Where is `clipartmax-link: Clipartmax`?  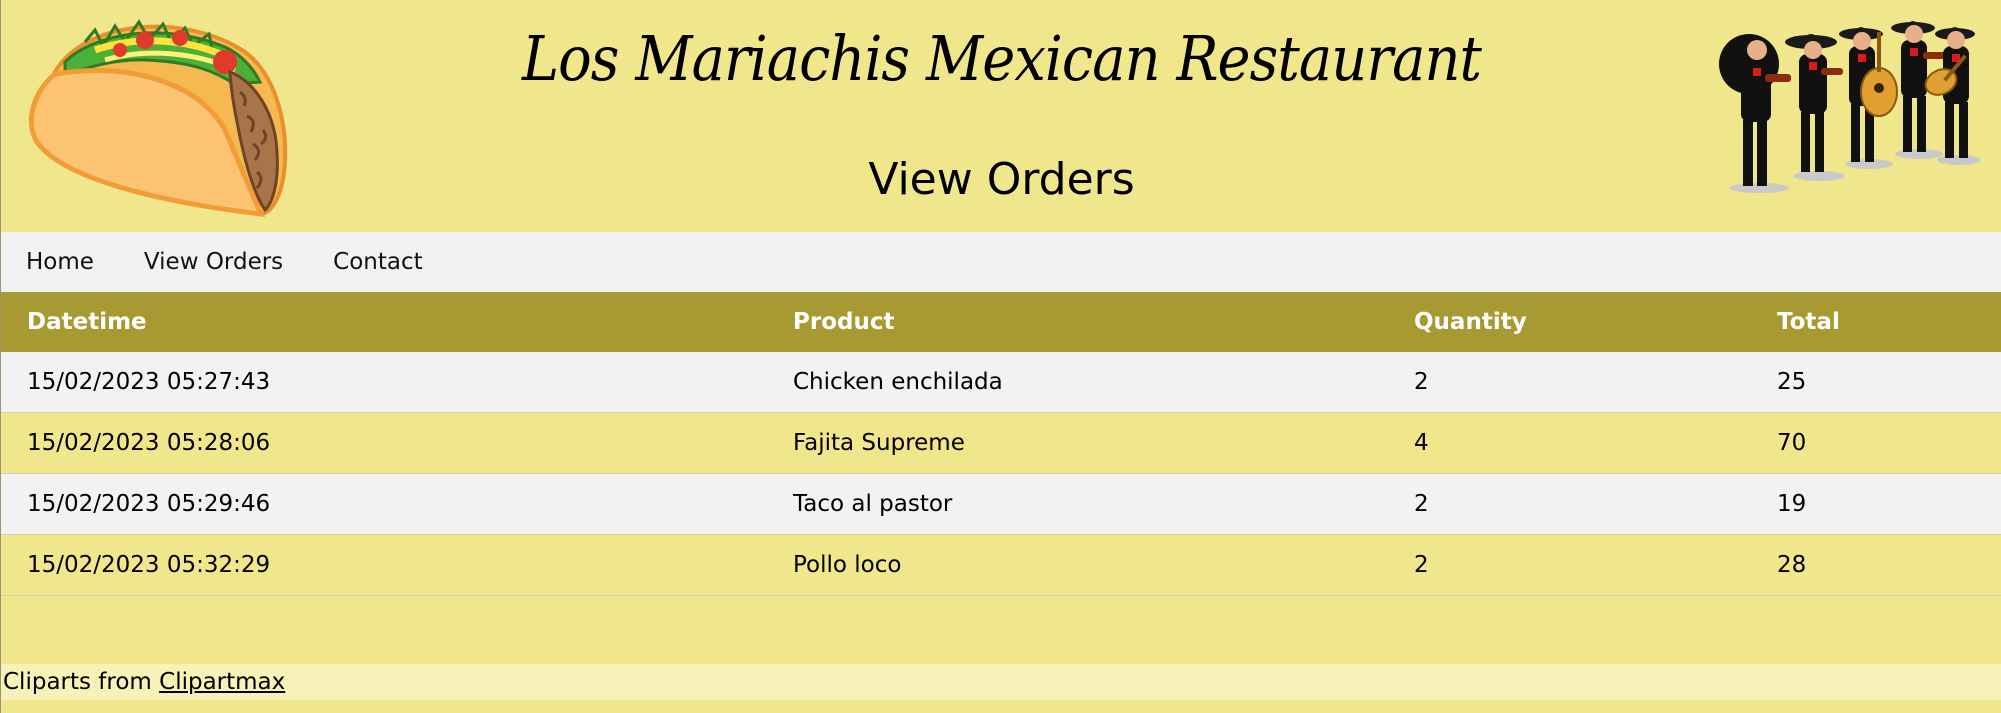
clipartmax-link: Clipartmax is located at coordinates (222, 682).